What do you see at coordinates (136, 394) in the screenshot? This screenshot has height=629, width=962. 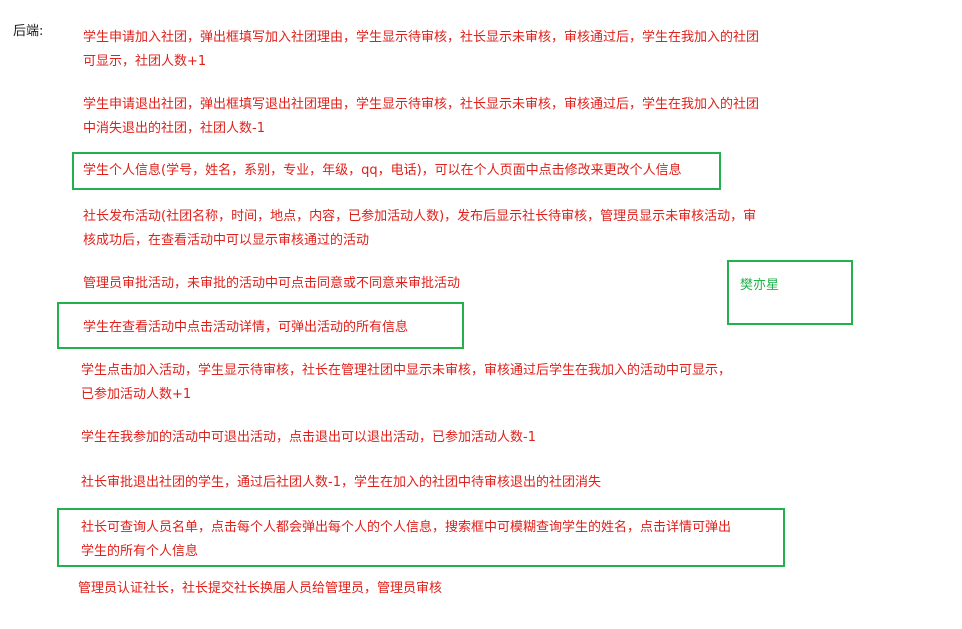 I see `note-line: 已参加活动人数+1` at bounding box center [136, 394].